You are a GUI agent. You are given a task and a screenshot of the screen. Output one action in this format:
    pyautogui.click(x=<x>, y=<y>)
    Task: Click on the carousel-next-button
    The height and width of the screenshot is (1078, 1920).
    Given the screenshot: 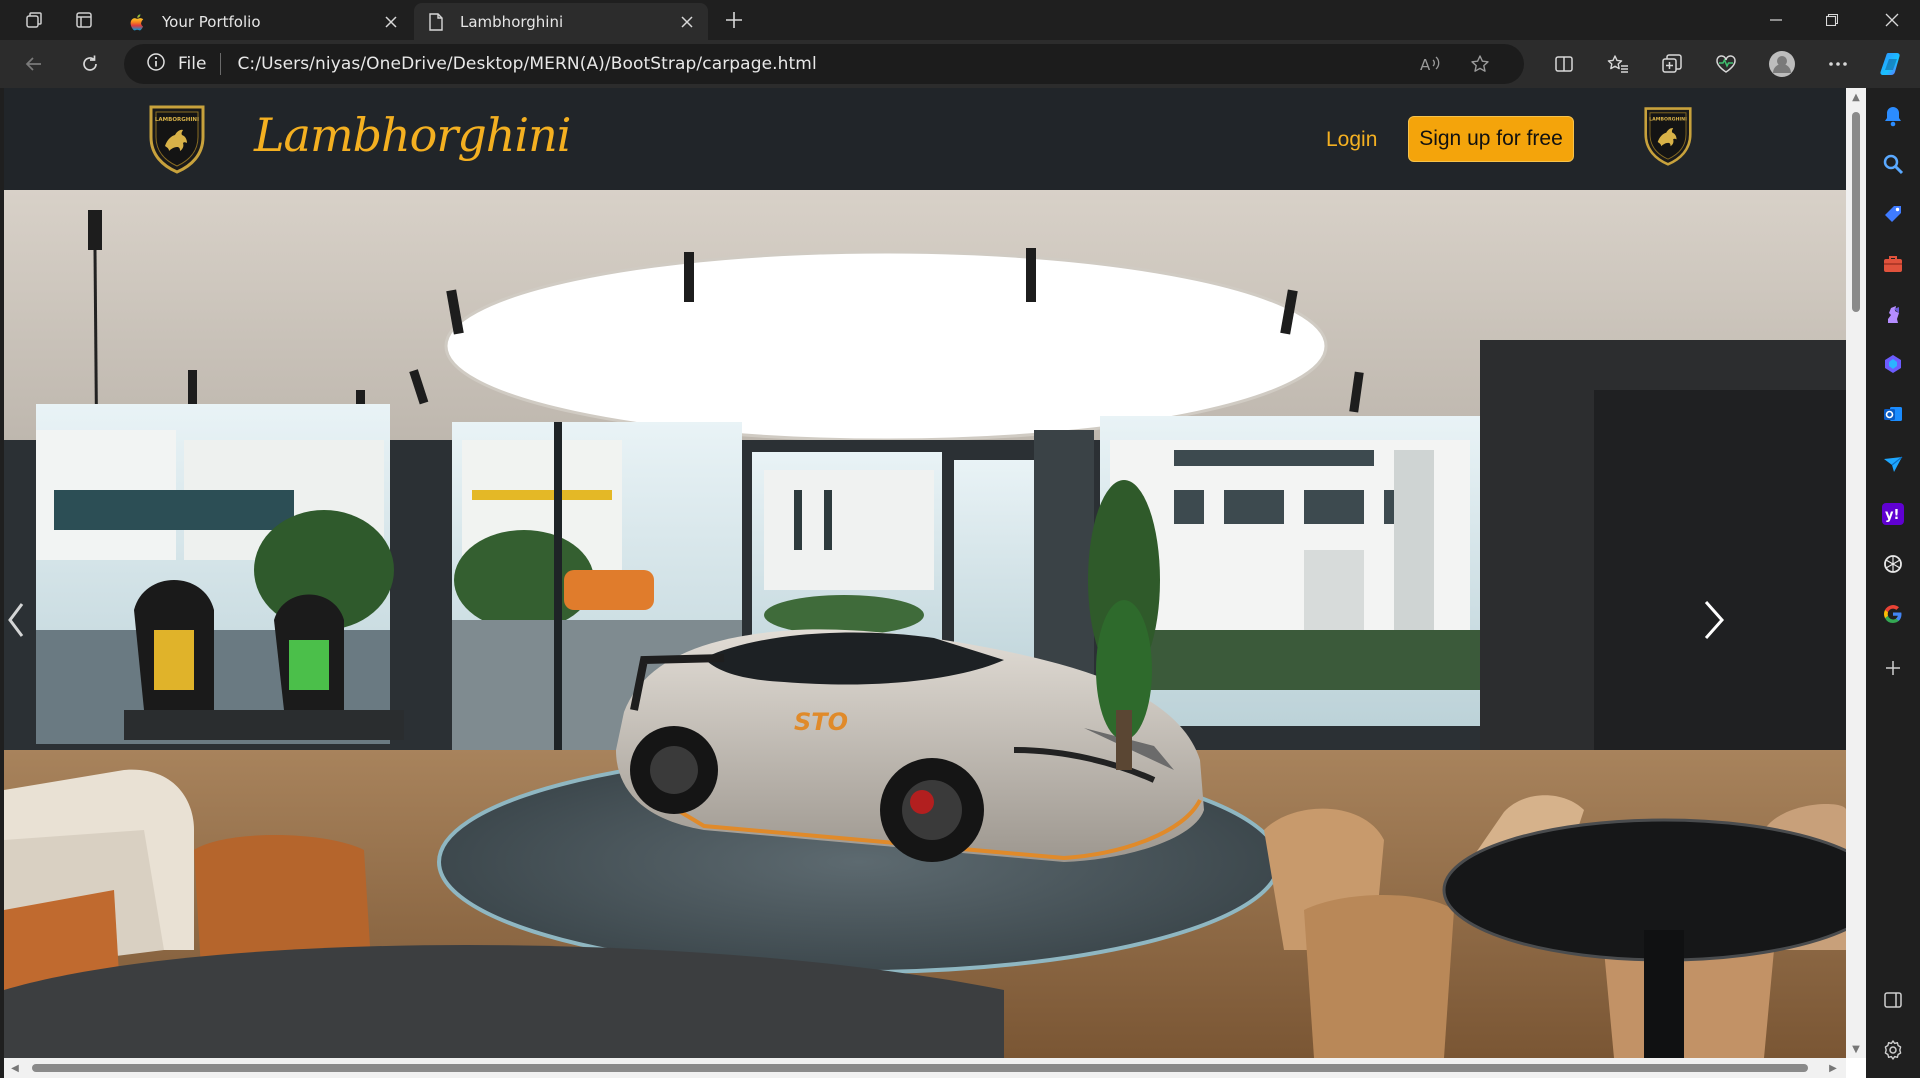 What is the action you would take?
    pyautogui.click(x=1714, y=620)
    